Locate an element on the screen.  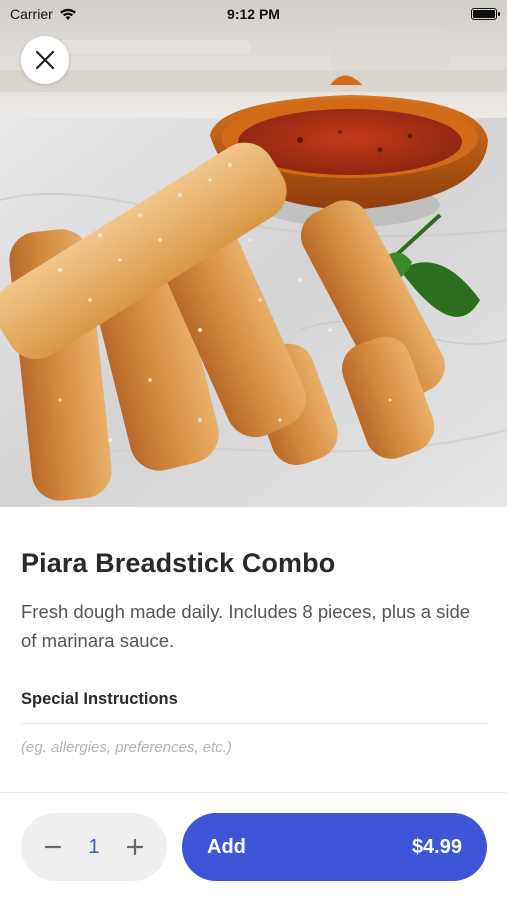
status-left: Carrier is located at coordinates (43, 14).